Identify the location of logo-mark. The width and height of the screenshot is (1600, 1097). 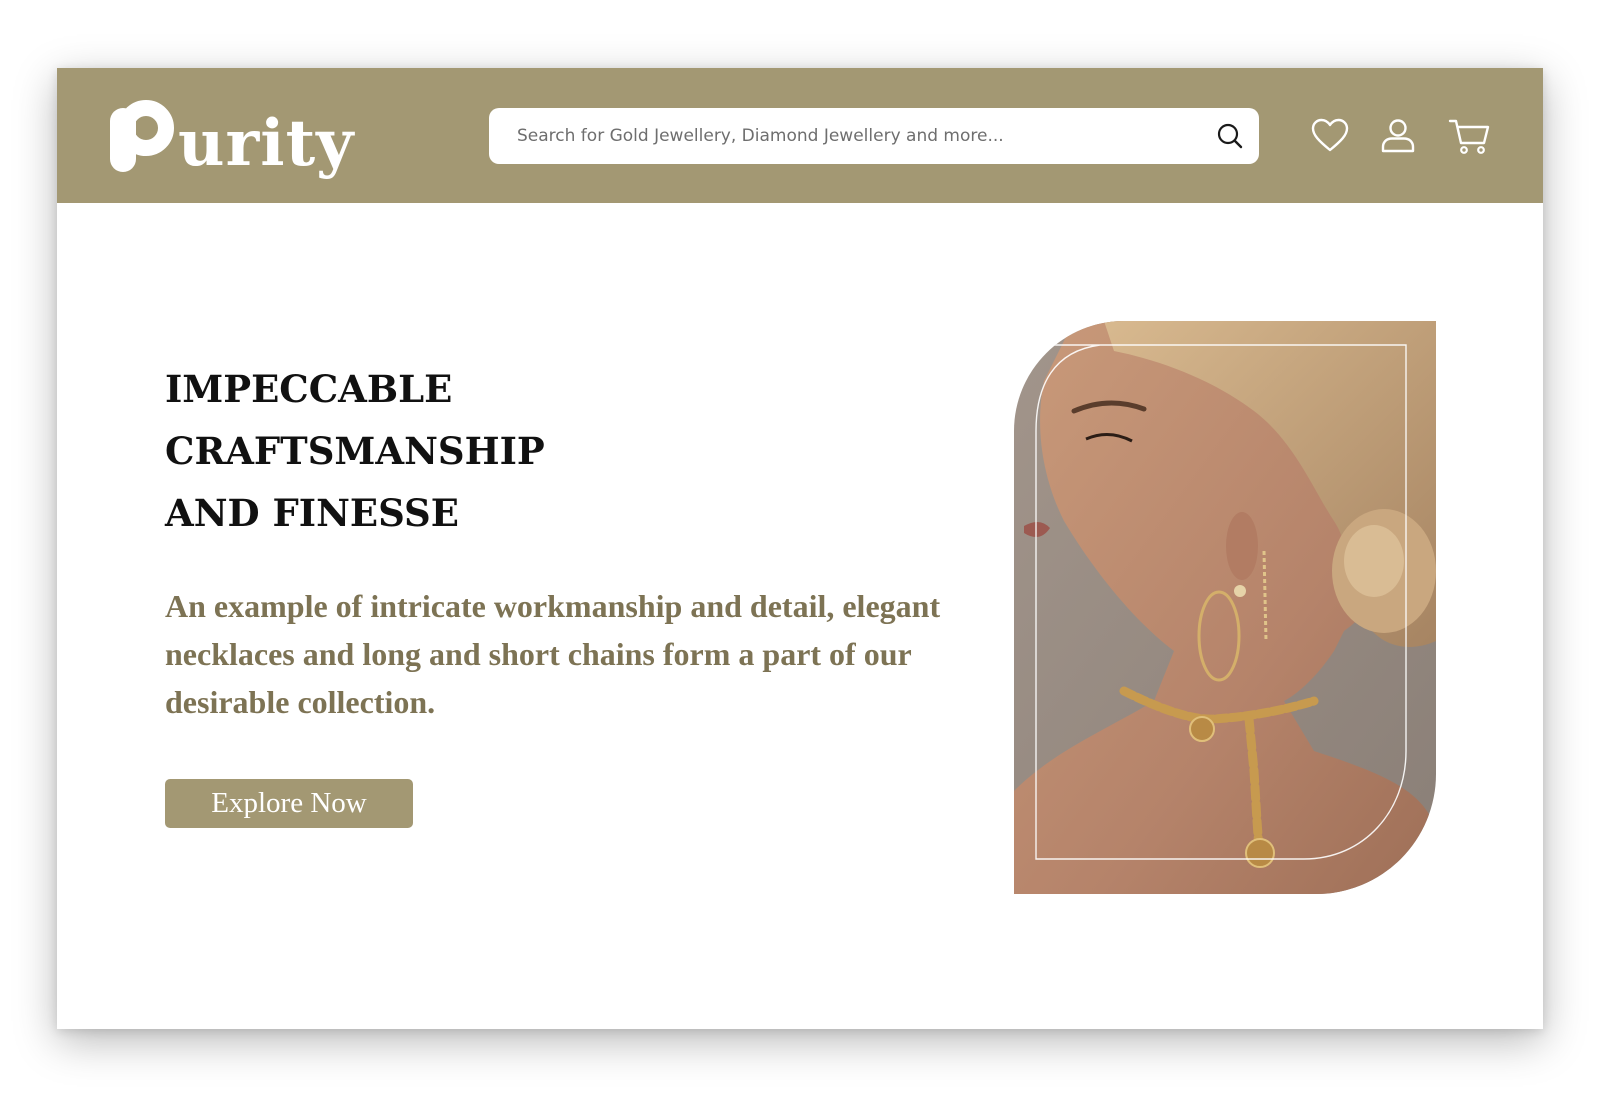
(142, 136).